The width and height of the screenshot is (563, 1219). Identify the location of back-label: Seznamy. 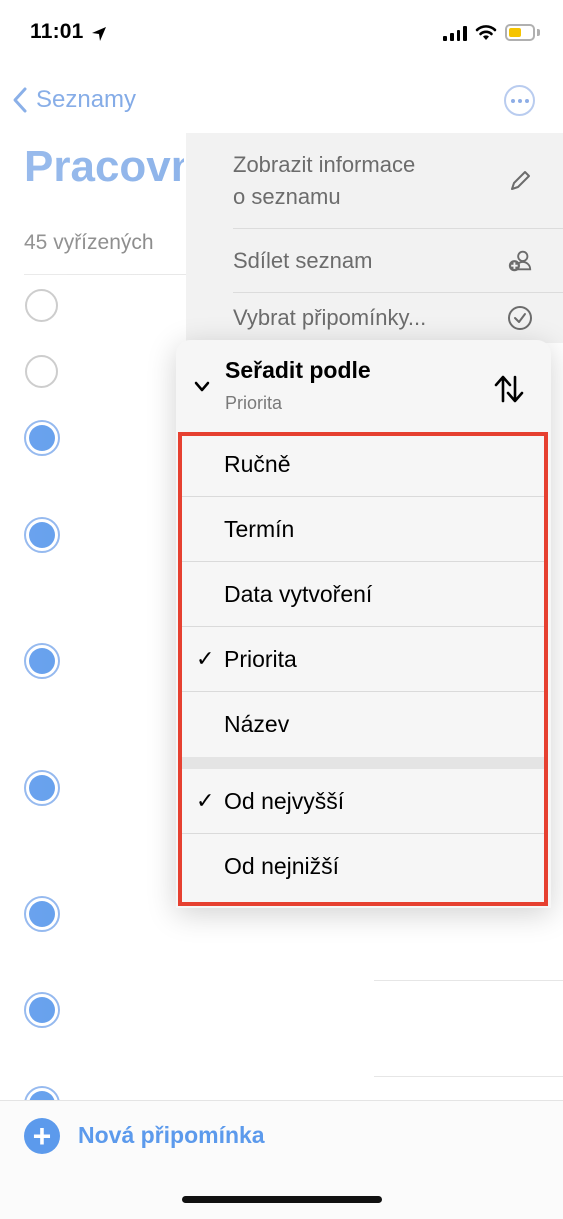
(86, 99).